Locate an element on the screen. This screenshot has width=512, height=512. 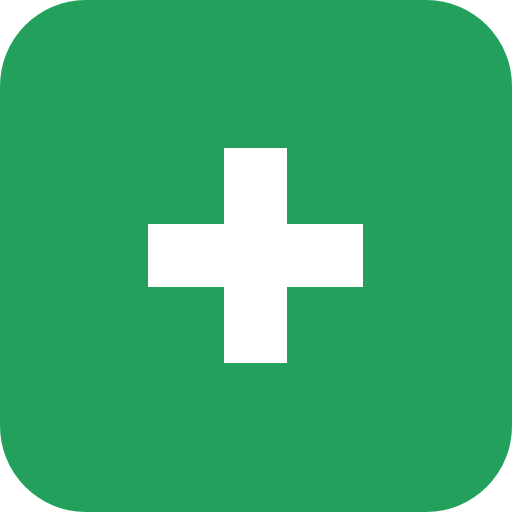
plus-horizontal-bar is located at coordinates (255, 255).